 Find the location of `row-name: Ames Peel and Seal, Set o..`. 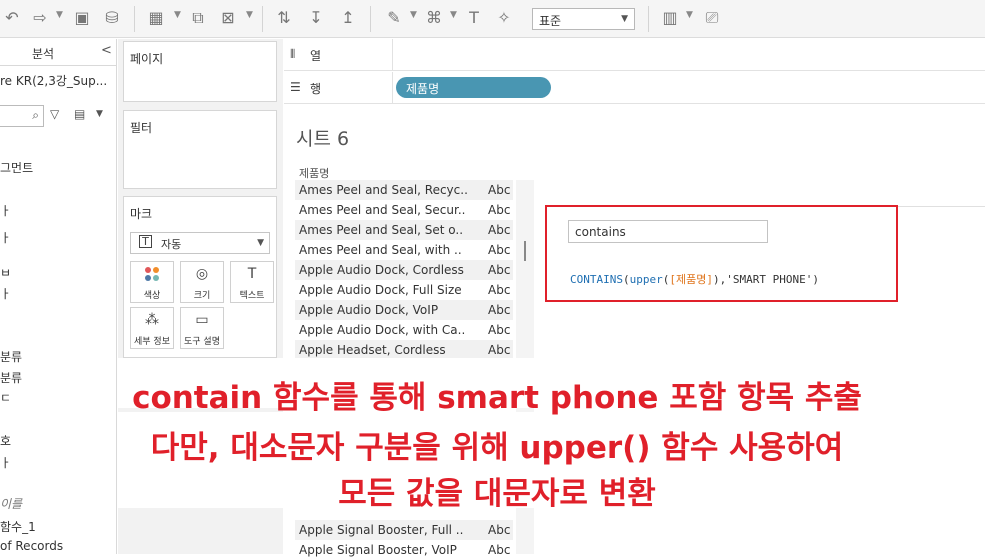

row-name: Ames Peel and Seal, Set o.. is located at coordinates (381, 230).